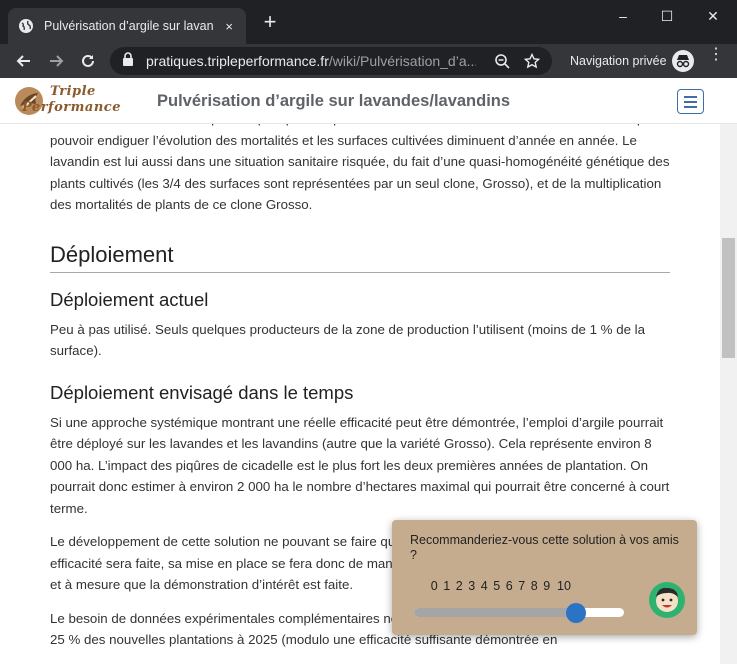 The image size is (737, 664). Describe the element at coordinates (623, 16) in the screenshot. I see `minimize-button: –` at that location.